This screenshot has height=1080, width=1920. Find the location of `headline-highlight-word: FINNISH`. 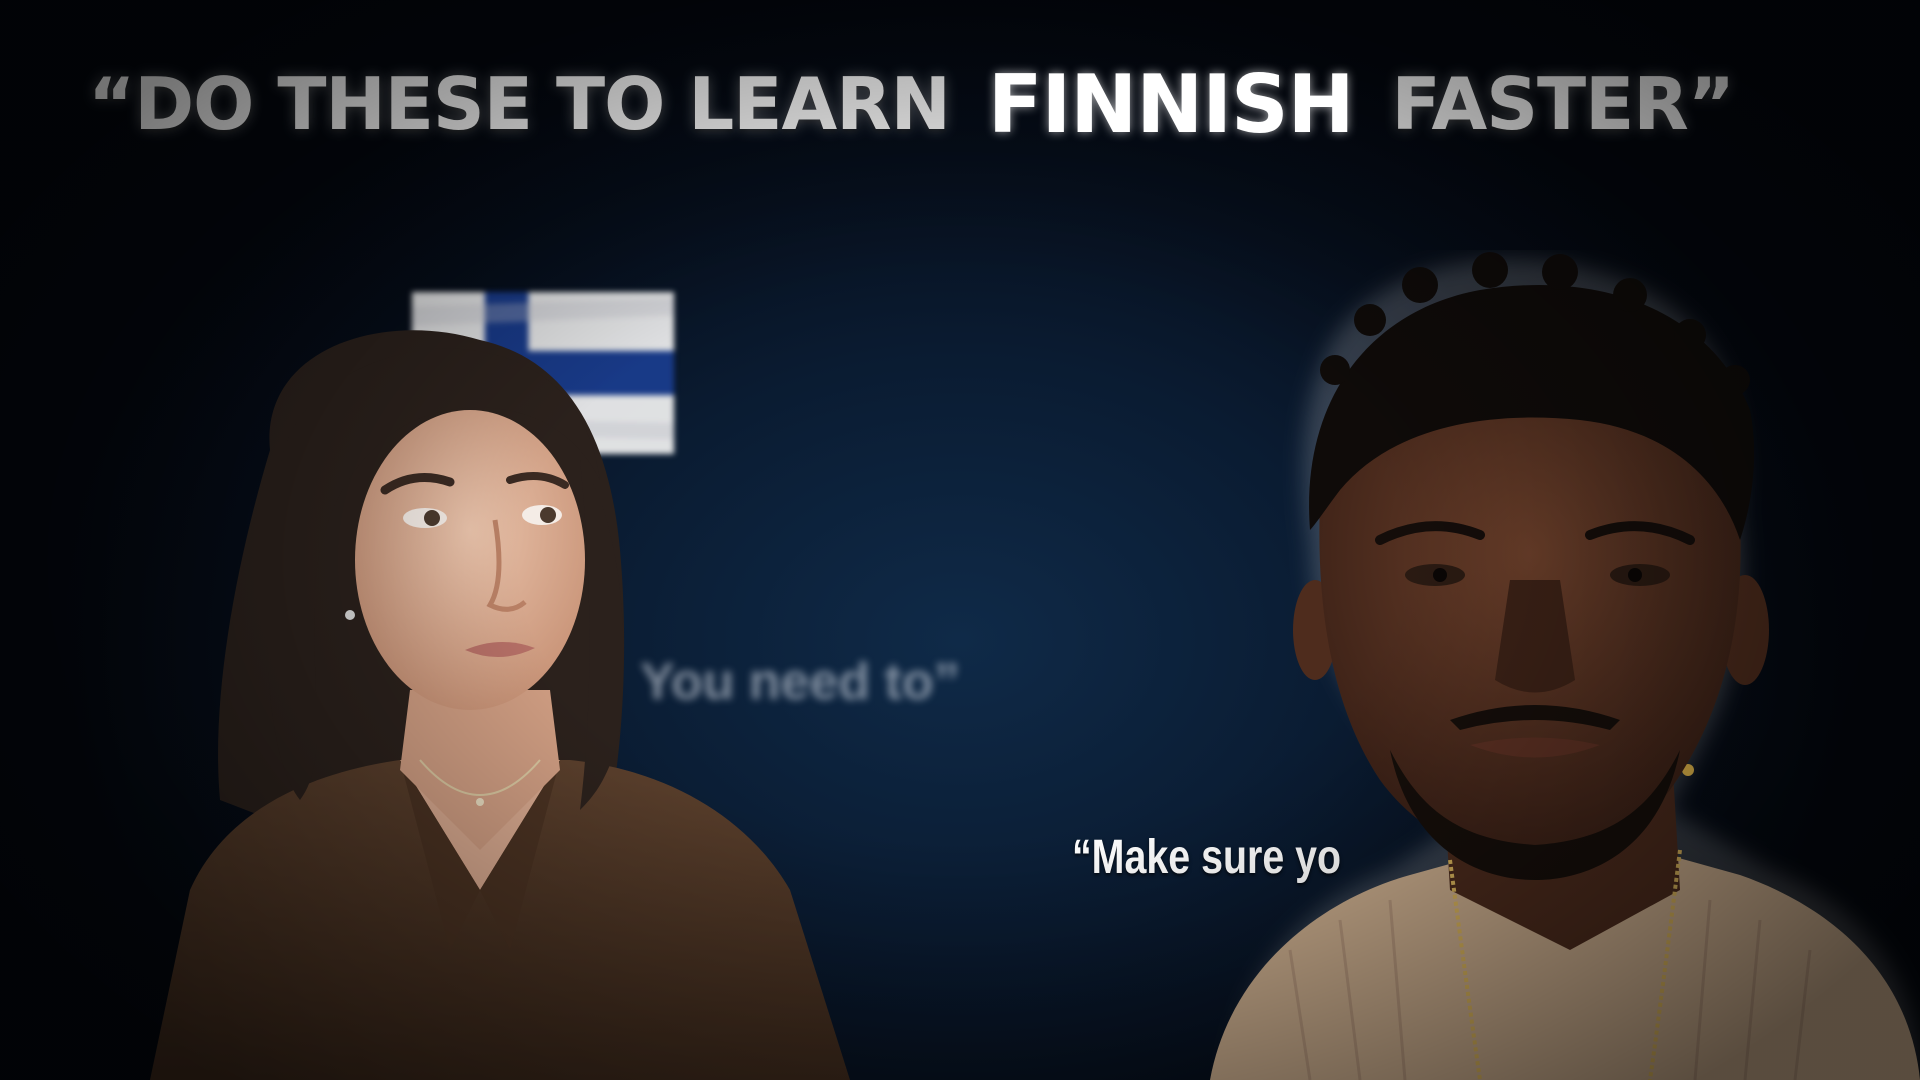

headline-highlight-word: FINNISH is located at coordinates (1171, 104).